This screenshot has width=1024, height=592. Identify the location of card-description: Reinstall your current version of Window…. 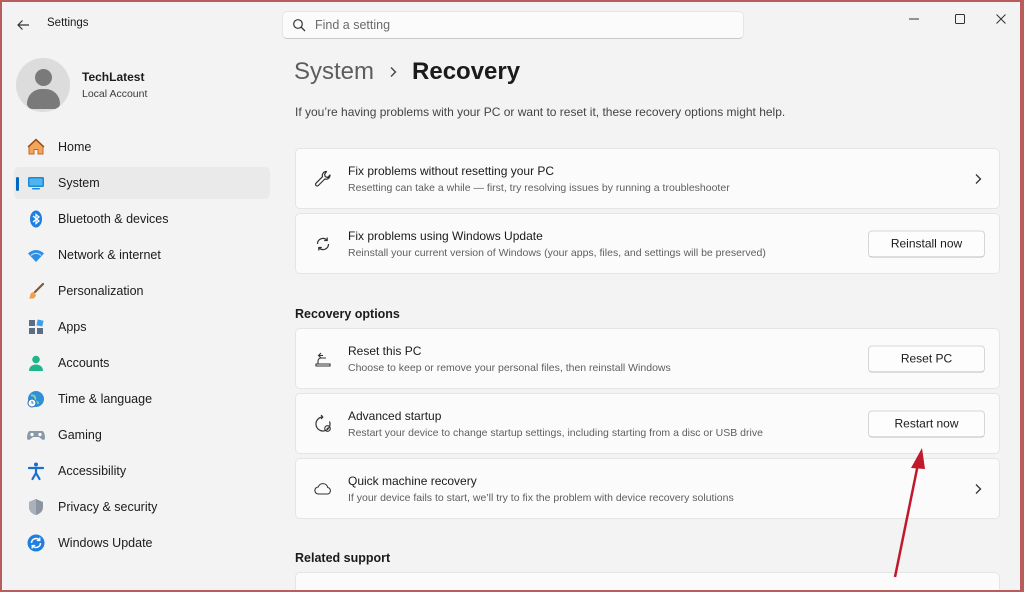
(557, 252).